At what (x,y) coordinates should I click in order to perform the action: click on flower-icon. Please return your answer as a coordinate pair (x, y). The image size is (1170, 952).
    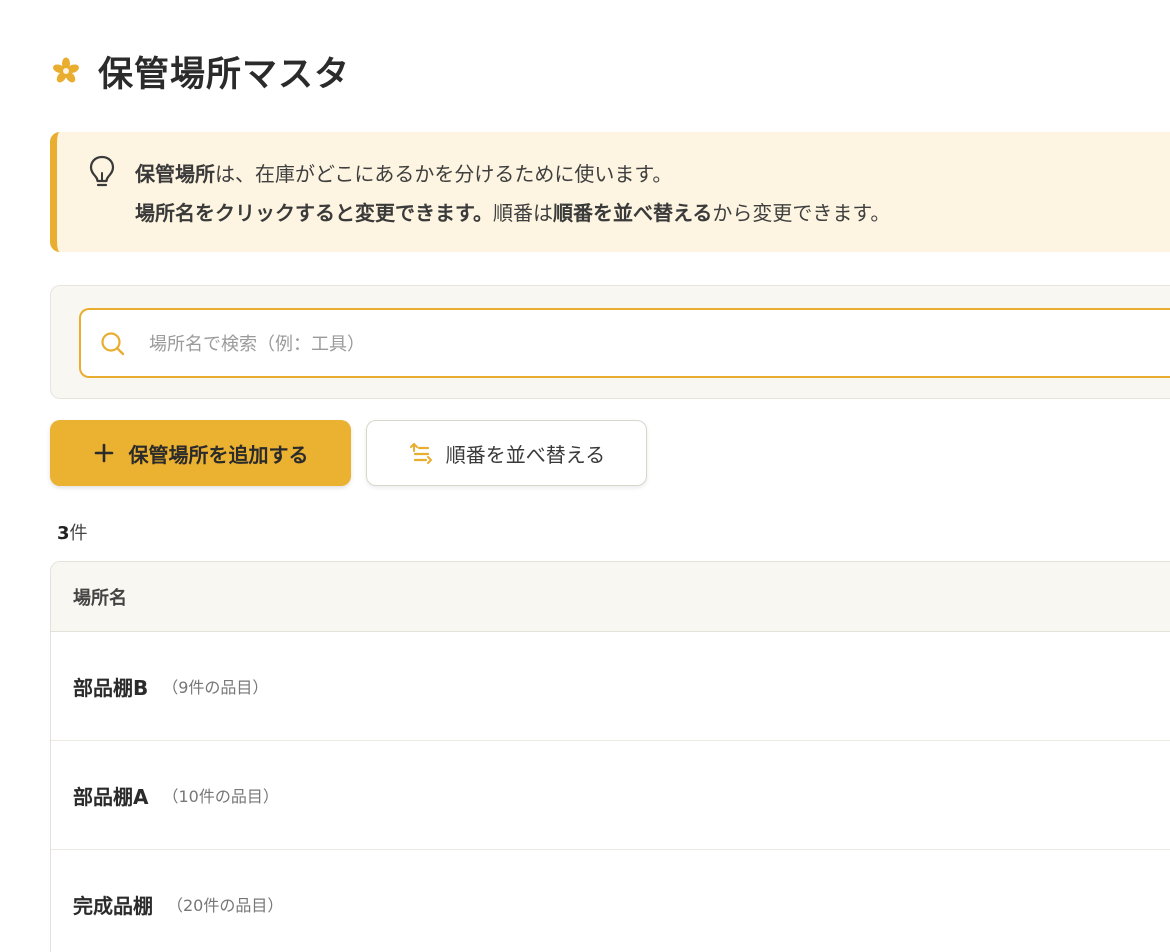
    Looking at the image, I should click on (66, 71).